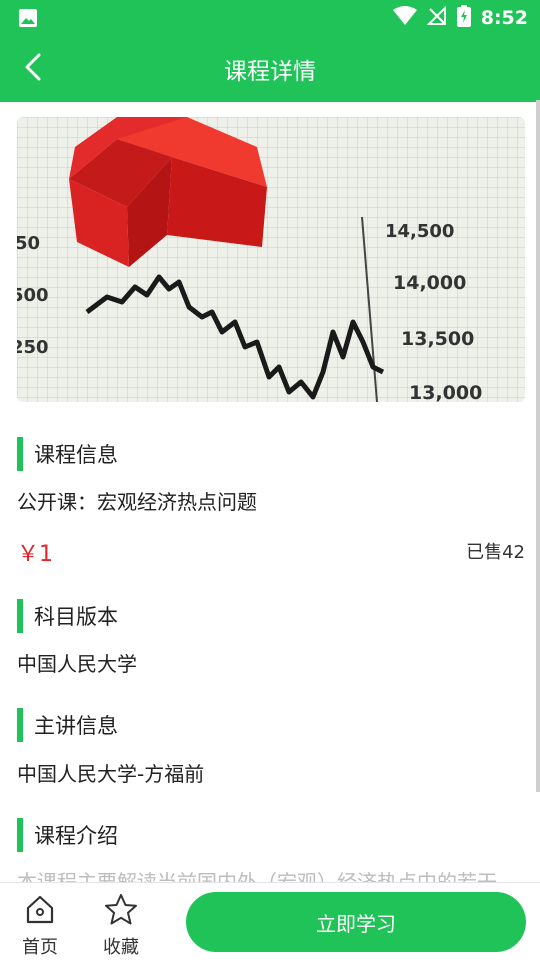  Describe the element at coordinates (77, 664) in the screenshot. I see `subject-value: 中国人民大学` at that location.